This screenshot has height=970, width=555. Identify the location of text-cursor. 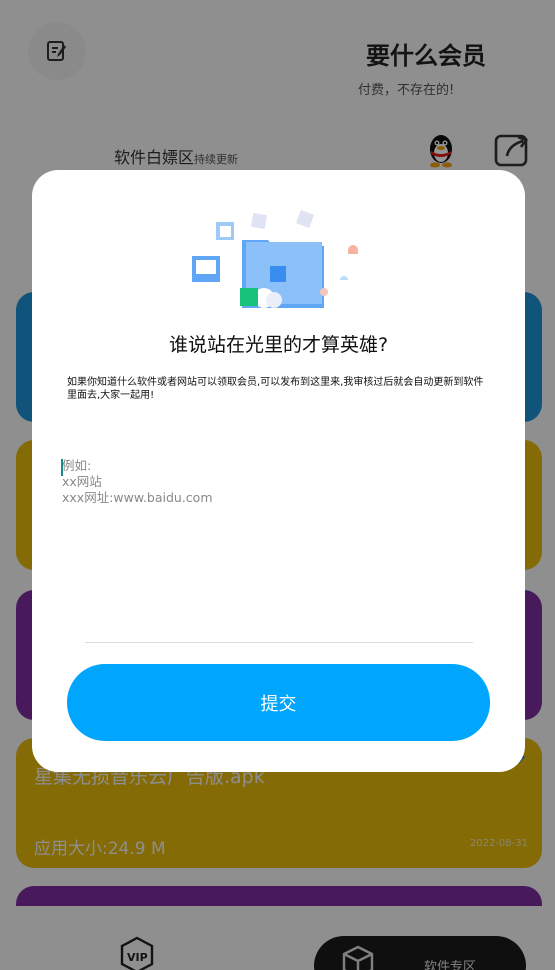
(62, 467).